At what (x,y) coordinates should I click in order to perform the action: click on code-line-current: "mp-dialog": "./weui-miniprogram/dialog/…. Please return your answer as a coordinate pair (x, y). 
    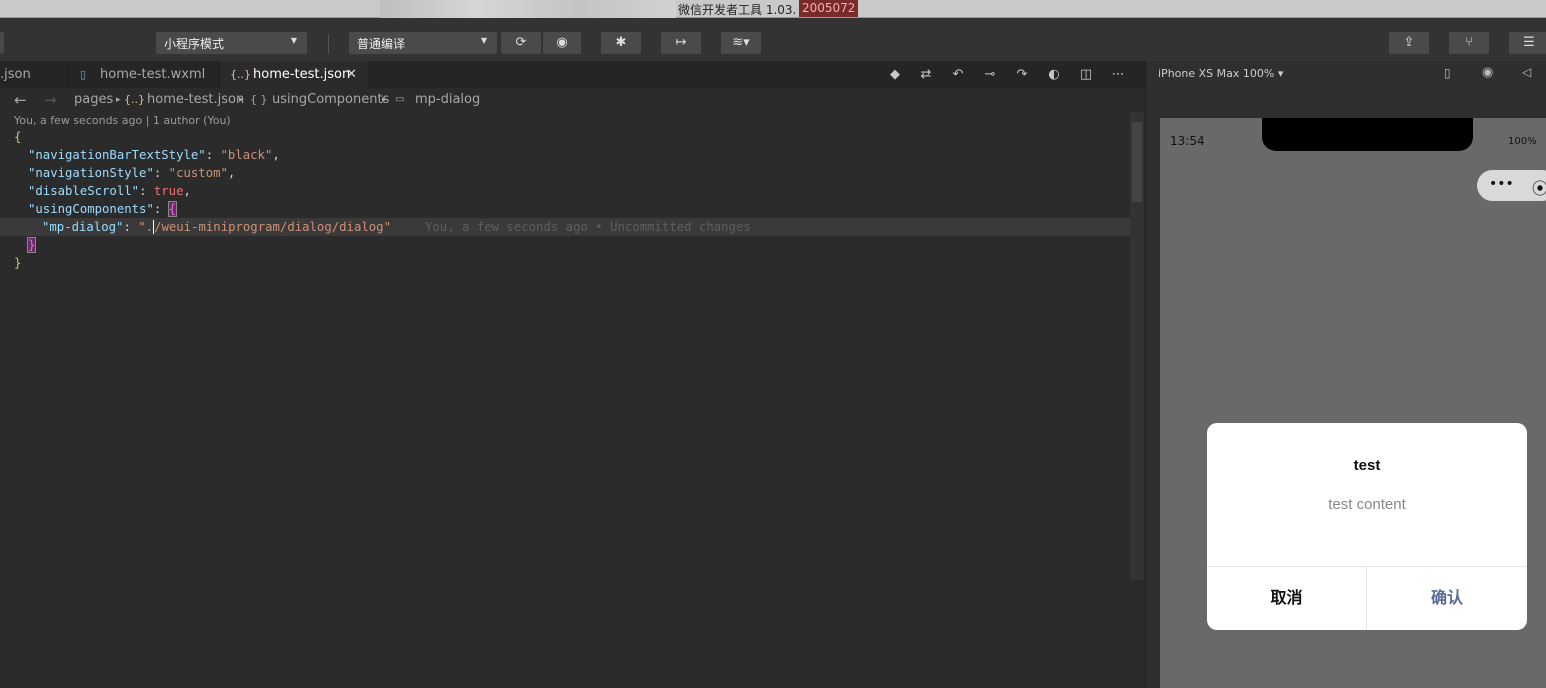
    Looking at the image, I should click on (565, 227).